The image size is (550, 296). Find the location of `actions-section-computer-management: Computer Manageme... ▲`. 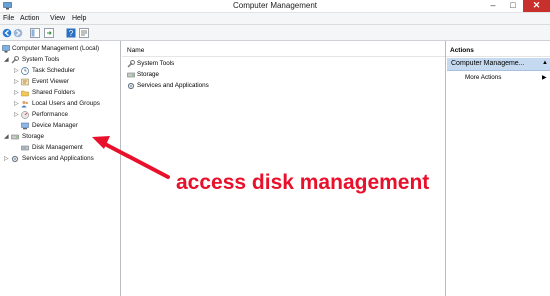

actions-section-computer-management: Computer Manageme... ▲ is located at coordinates (498, 64).